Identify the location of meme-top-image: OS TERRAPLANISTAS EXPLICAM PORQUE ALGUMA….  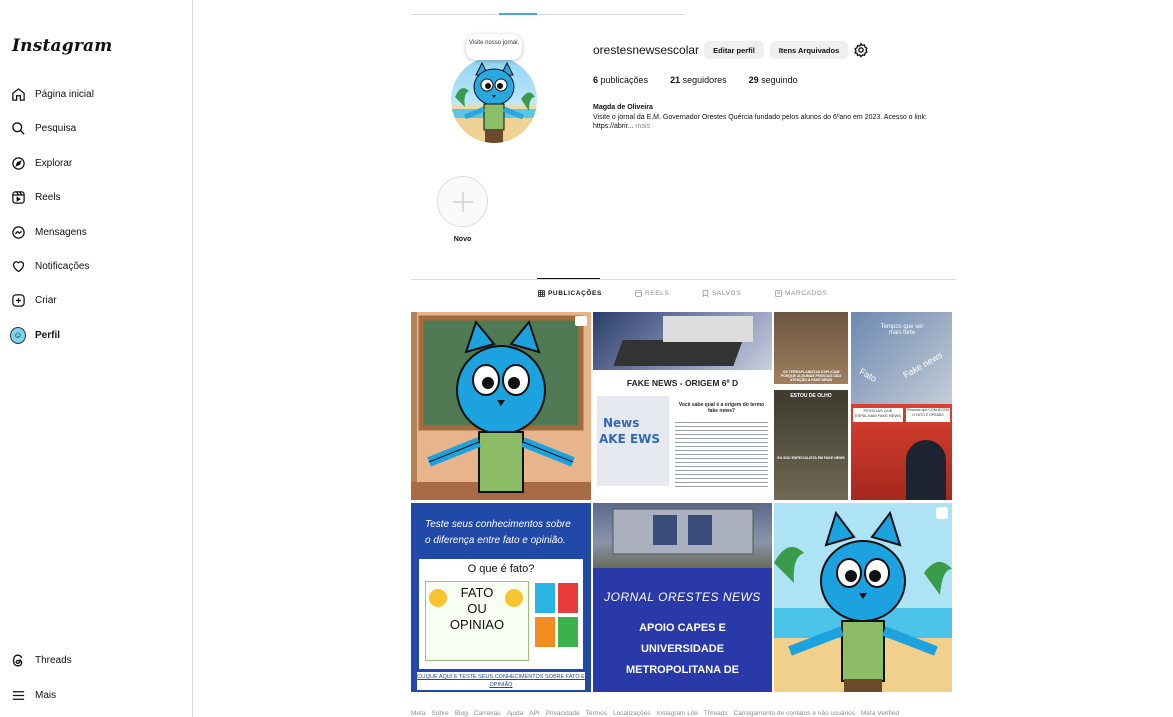
(811, 348).